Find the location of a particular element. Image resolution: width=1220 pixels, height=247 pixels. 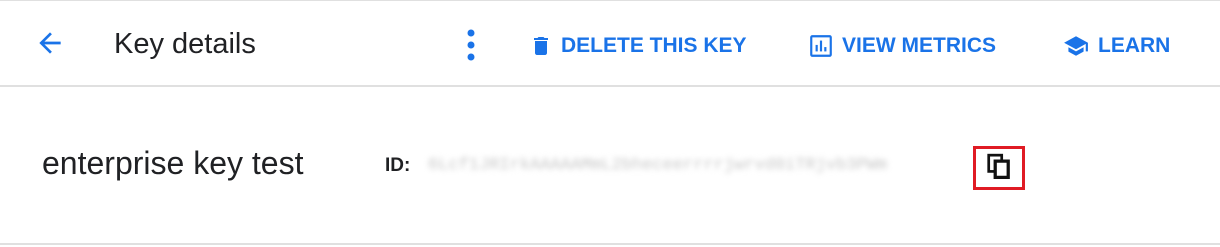

learn-button: LEARN is located at coordinates (1116, 46).